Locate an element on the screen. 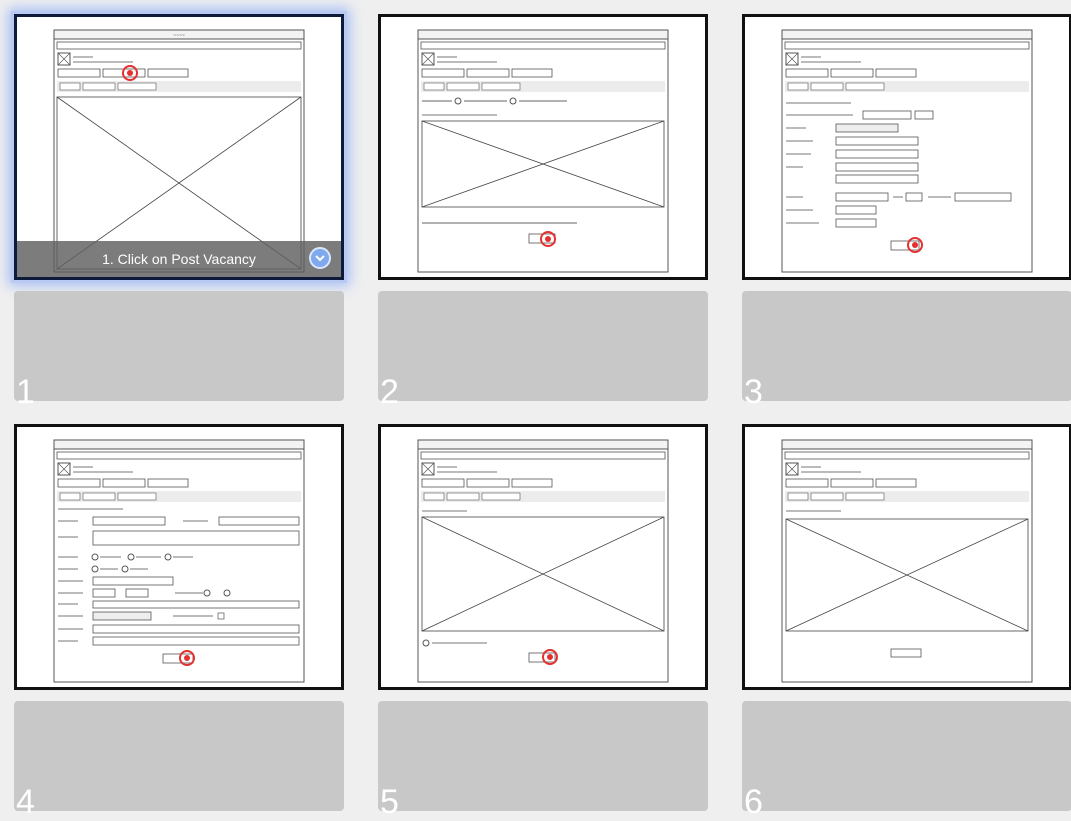 The width and height of the screenshot is (1071, 821). step-card-1: ~~~~ 1. Click on Post Vacancy is located at coordinates (179, 147).